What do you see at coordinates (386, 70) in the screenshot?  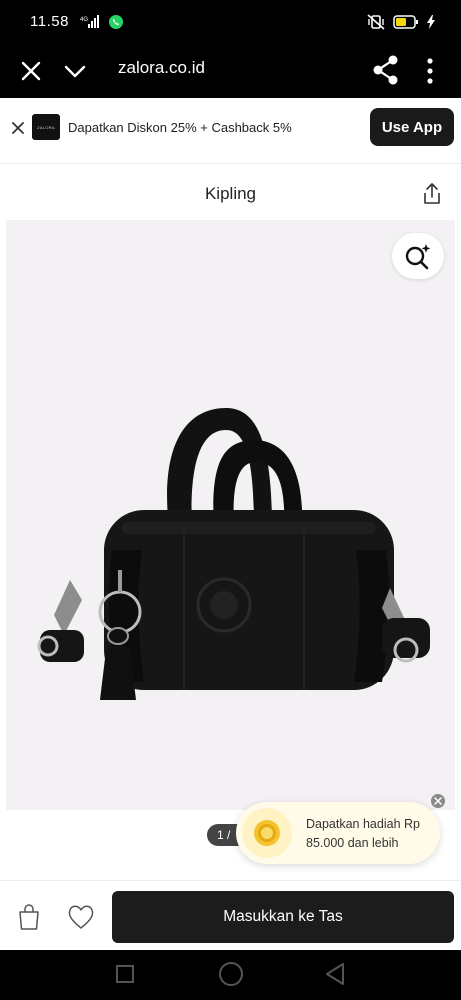 I see `share-icon` at bounding box center [386, 70].